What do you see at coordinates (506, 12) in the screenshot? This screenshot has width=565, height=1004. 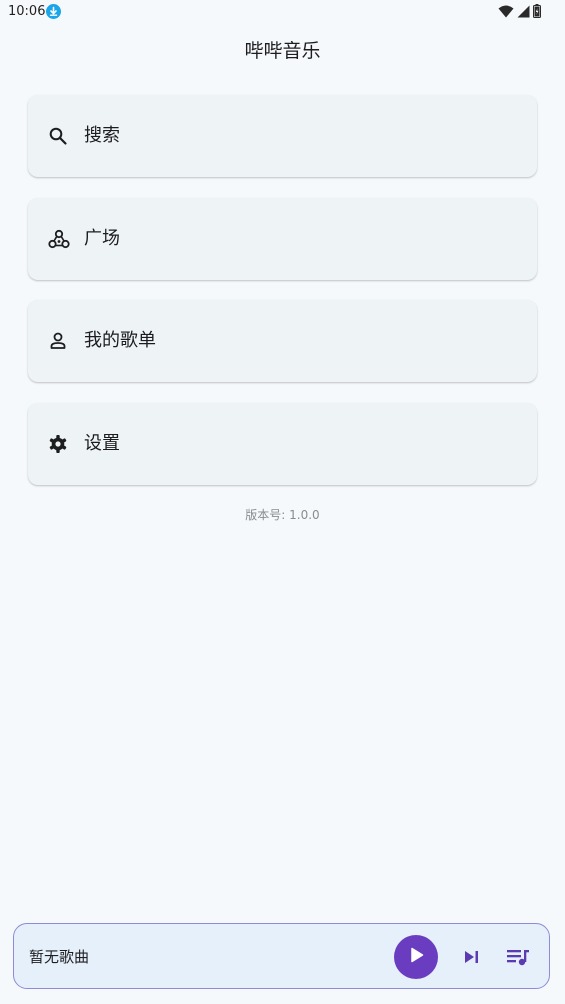 I see `wifi-icon` at bounding box center [506, 12].